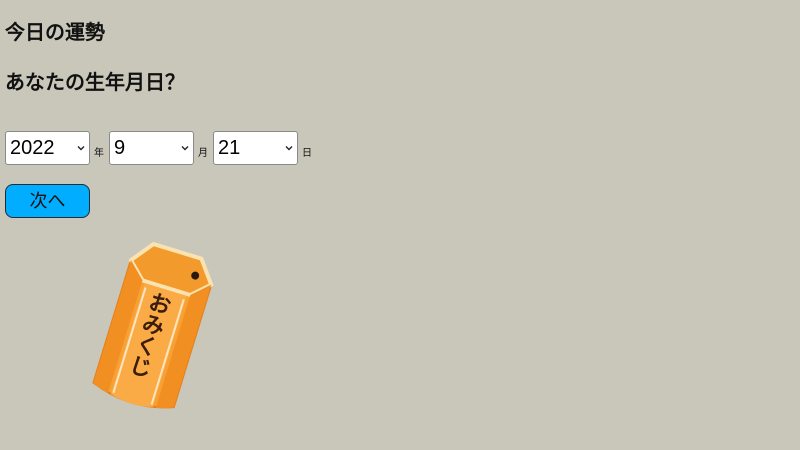 Image resolution: width=800 pixels, height=450 pixels. Describe the element at coordinates (307, 153) in the screenshot. I see `day-unit-label: 日` at that location.